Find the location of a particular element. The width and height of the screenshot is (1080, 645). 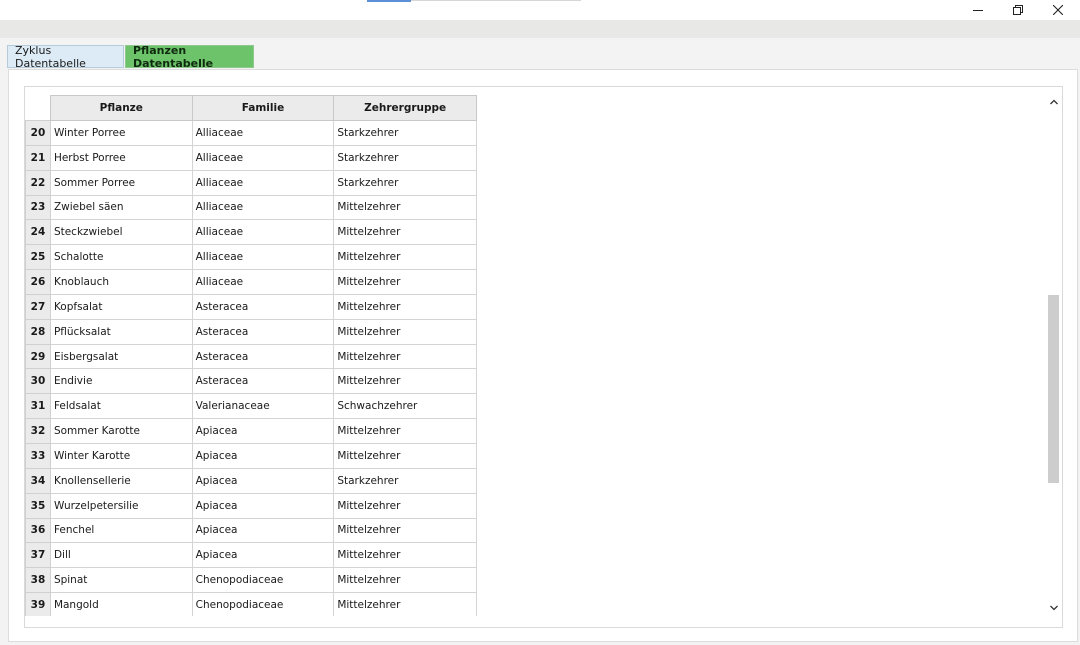

row-number-cell: 25 is located at coordinates (38, 257).